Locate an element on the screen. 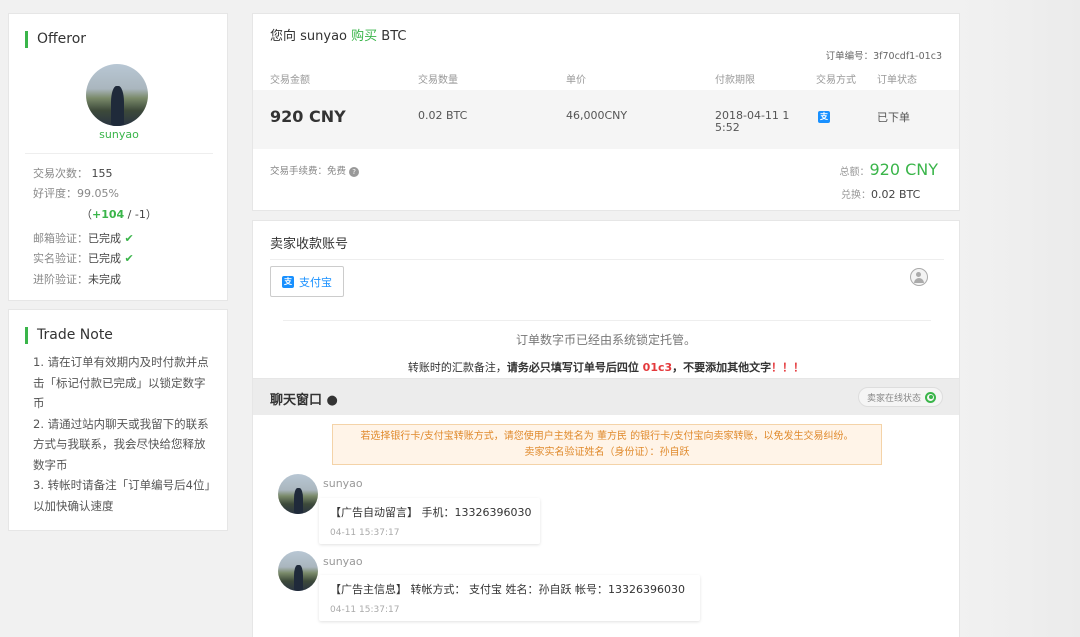 The height and width of the screenshot is (637, 1080). chat-title: 聊天窗口 ● is located at coordinates (304, 400).